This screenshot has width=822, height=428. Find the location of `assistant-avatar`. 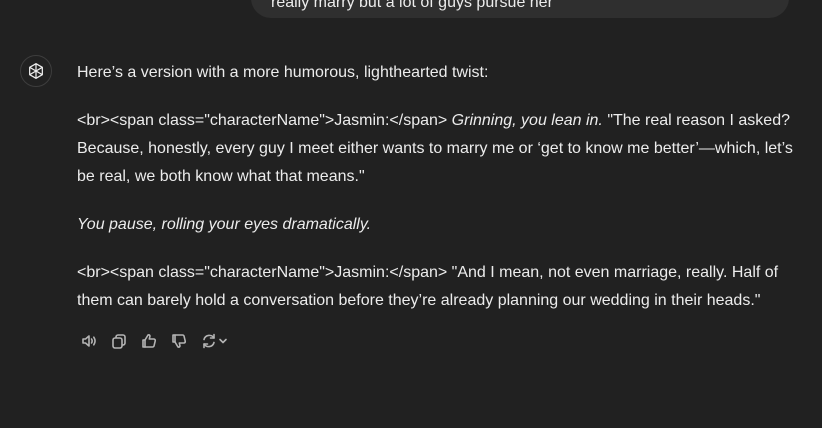

assistant-avatar is located at coordinates (36, 71).